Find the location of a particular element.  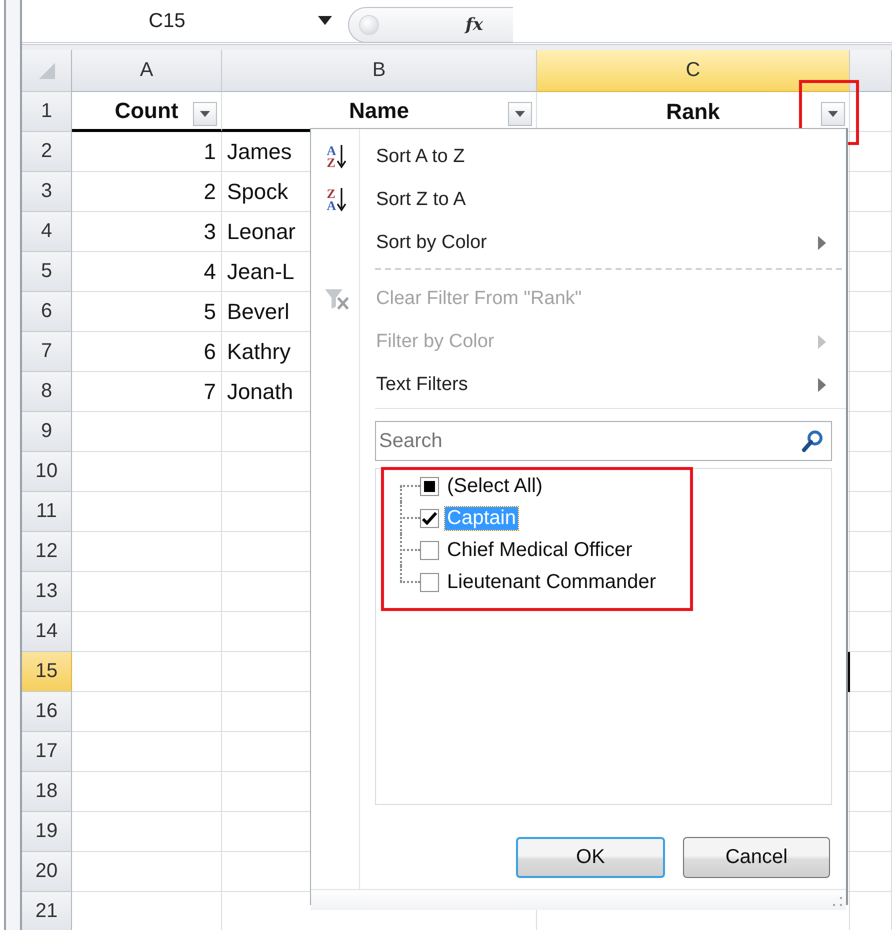

table-cell: 7 is located at coordinates (147, 392).